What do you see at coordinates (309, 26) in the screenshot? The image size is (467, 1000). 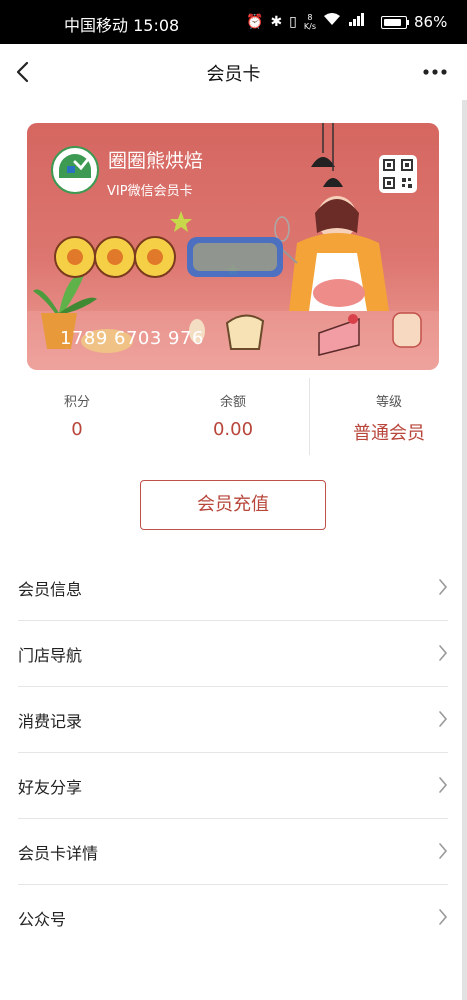 I see `network-speed-unit: K/s` at bounding box center [309, 26].